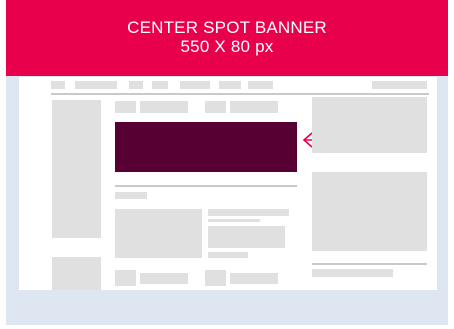 The image size is (454, 329). I want to click on content-label, so click(131, 195).